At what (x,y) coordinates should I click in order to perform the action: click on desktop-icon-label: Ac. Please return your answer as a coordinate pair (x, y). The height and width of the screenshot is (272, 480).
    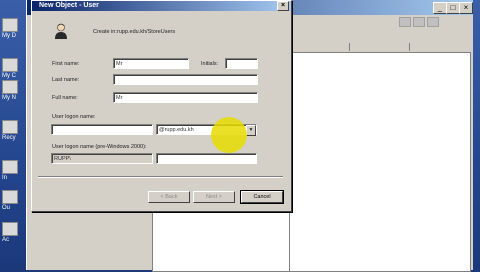
    Looking at the image, I should click on (6, 240).